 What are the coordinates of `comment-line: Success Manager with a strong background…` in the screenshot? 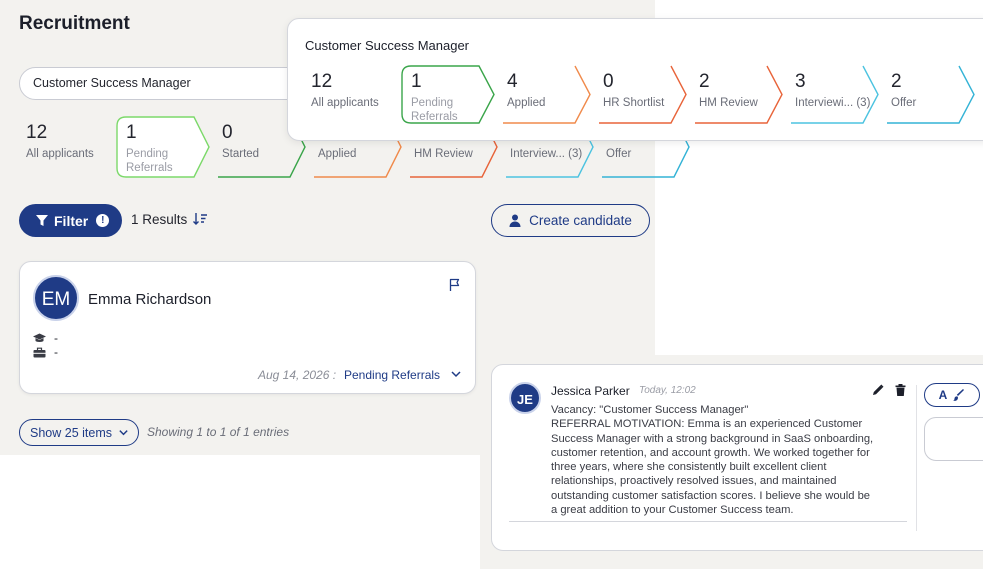 It's located at (712, 438).